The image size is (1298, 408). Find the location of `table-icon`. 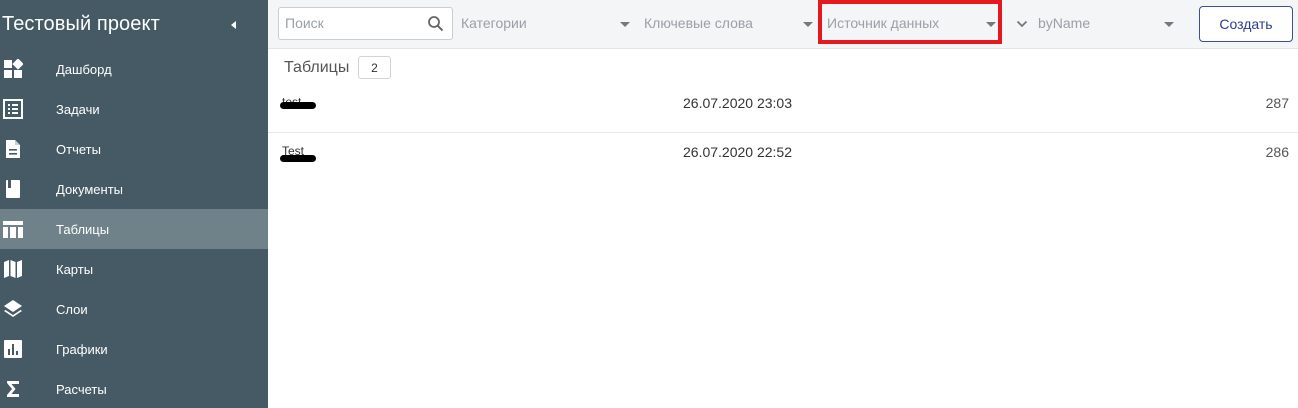

table-icon is located at coordinates (13, 229).